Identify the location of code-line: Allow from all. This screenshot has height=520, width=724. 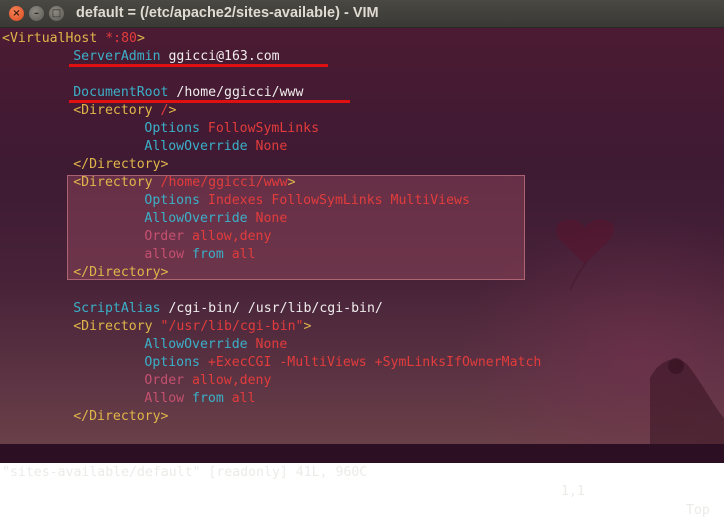
(199, 399).